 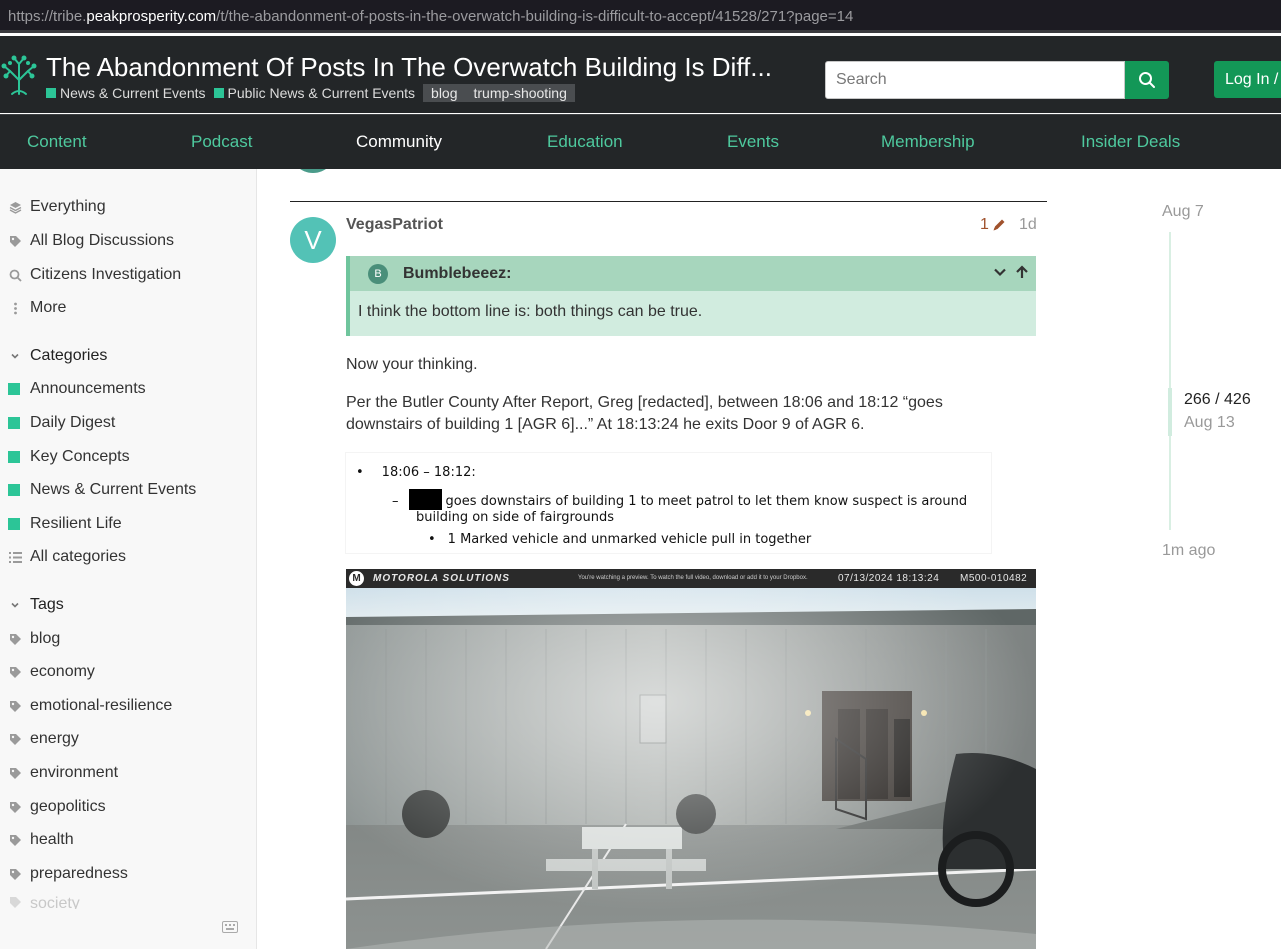 I want to click on tags-section-toggle: Tags, so click(x=36, y=605).